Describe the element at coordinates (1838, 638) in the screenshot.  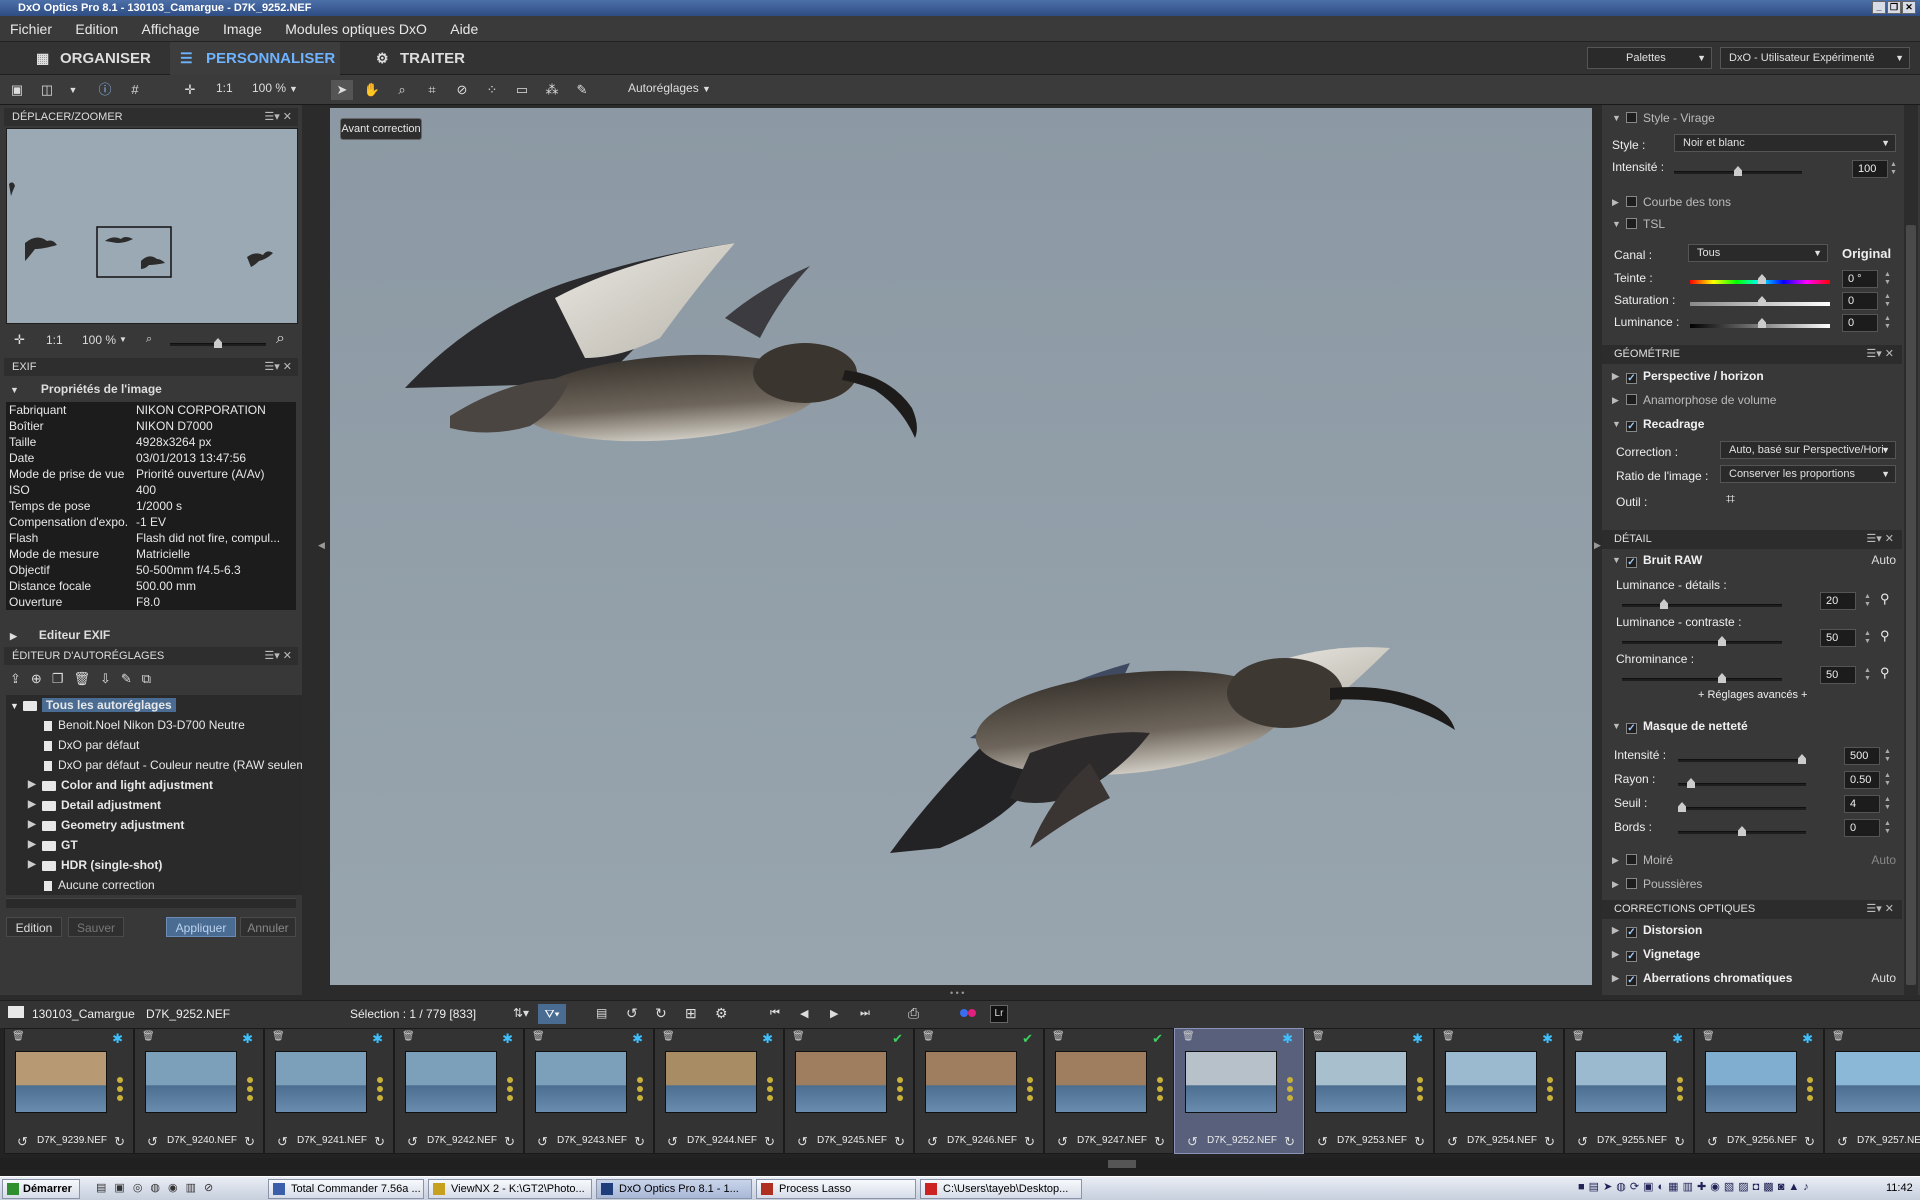
I see `lum-contrast-value: 50` at that location.